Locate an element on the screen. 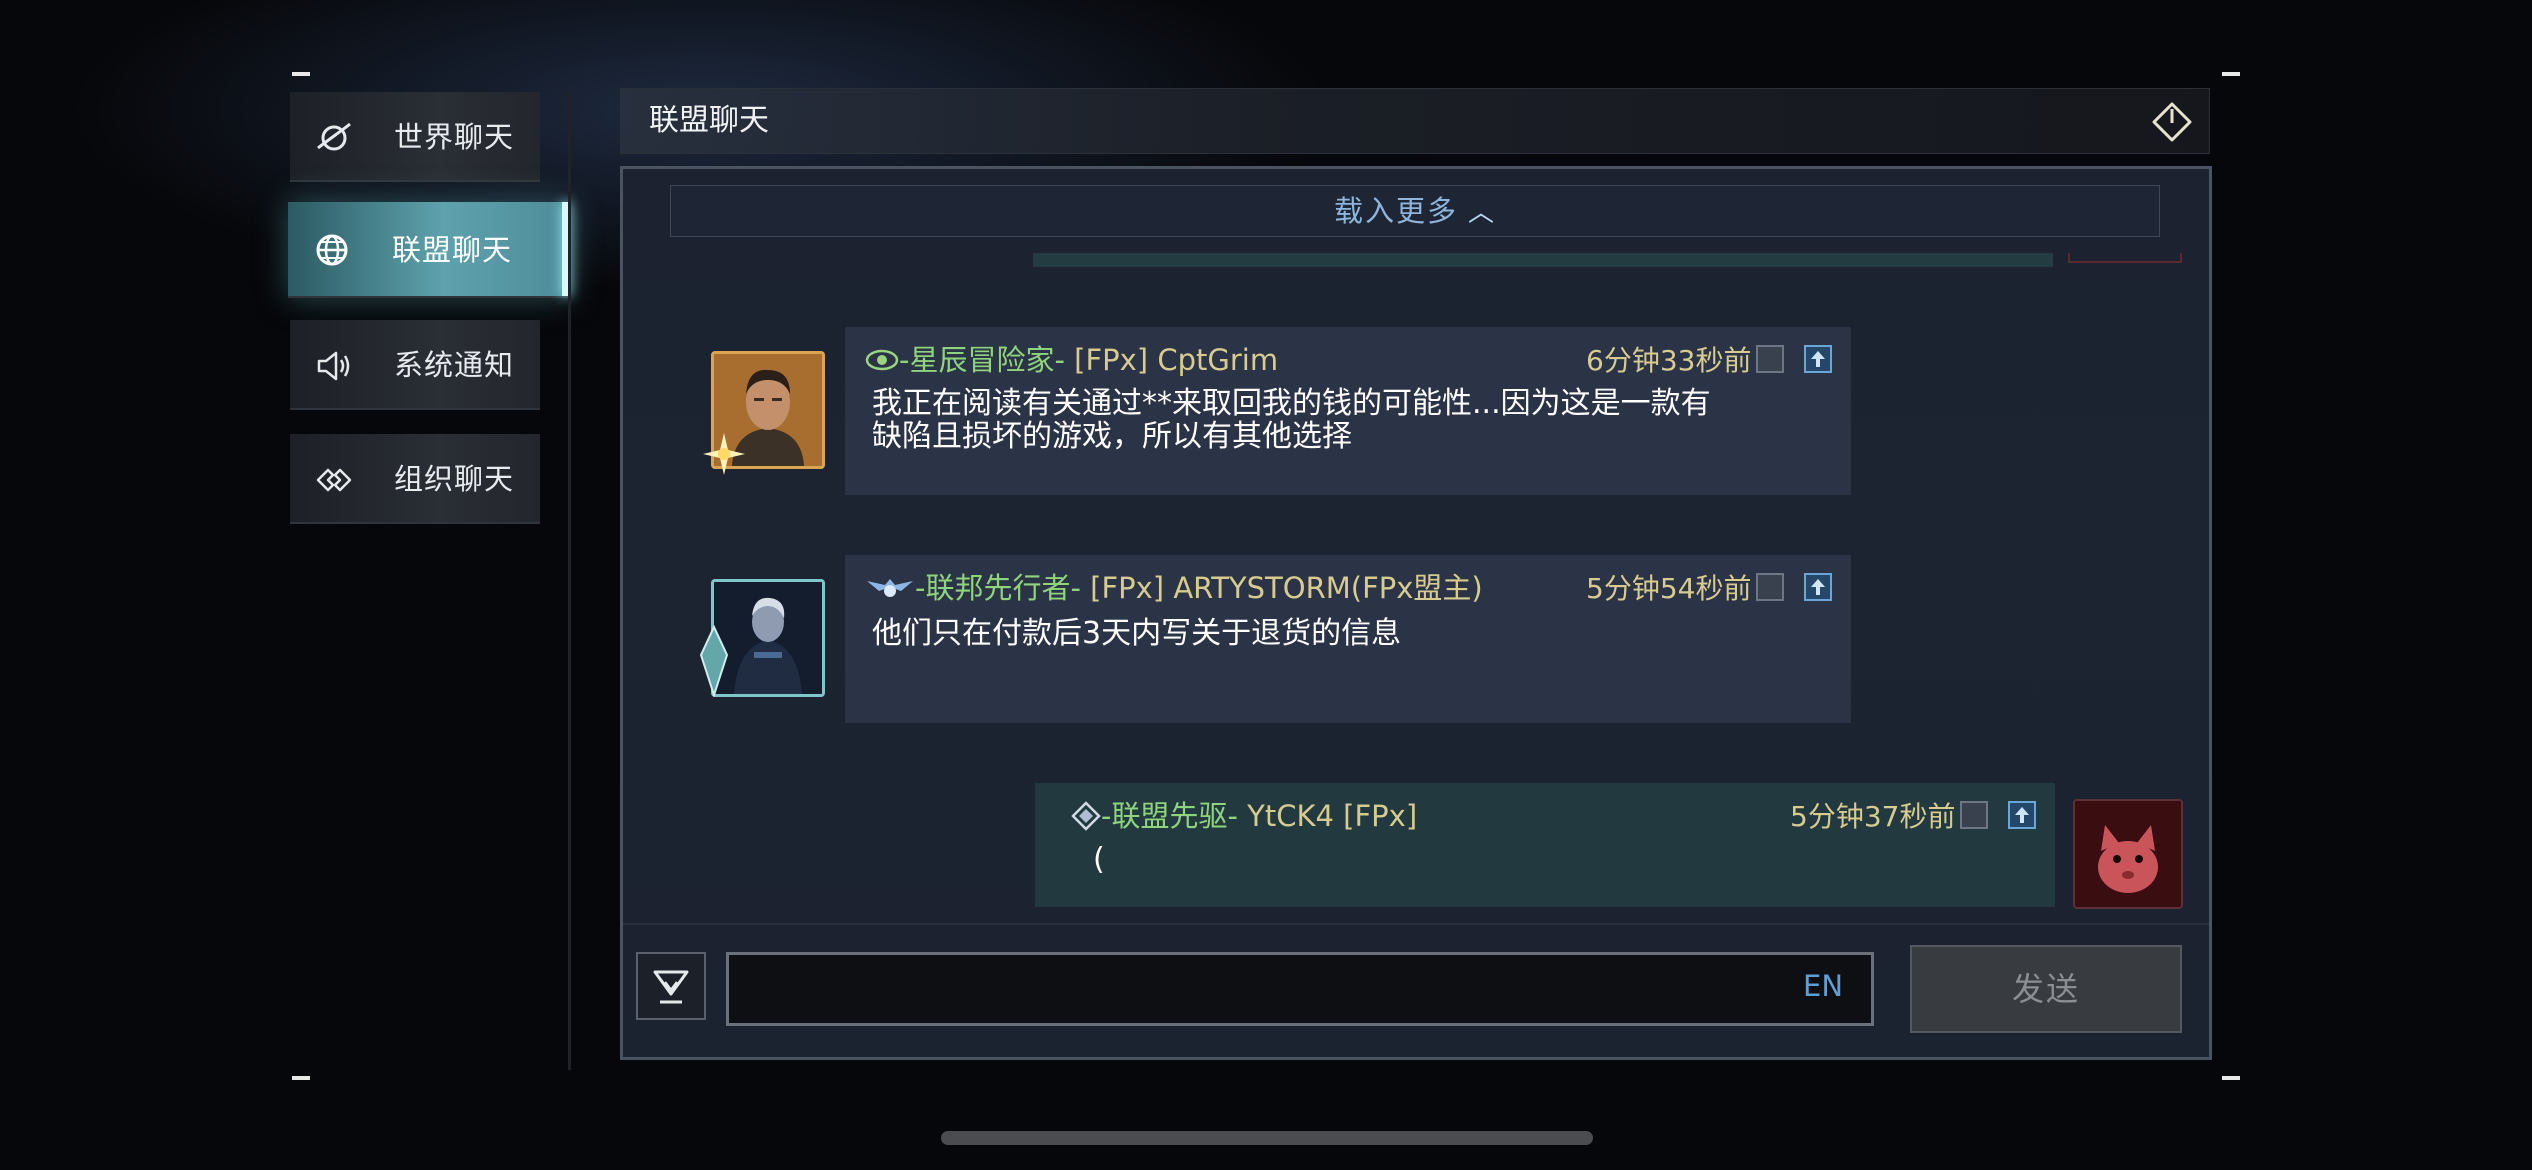 The width and height of the screenshot is (2532, 1170). username: YtCK4 [FPx] is located at coordinates (1332, 816).